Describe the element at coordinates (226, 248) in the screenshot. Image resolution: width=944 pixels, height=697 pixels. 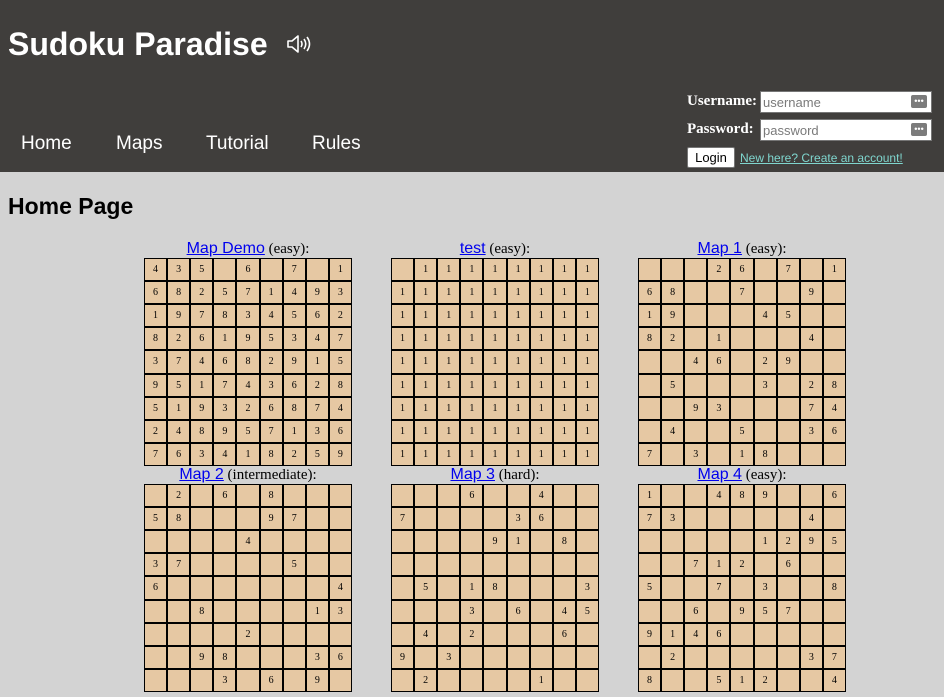
I see `map-link: Map Demo` at that location.